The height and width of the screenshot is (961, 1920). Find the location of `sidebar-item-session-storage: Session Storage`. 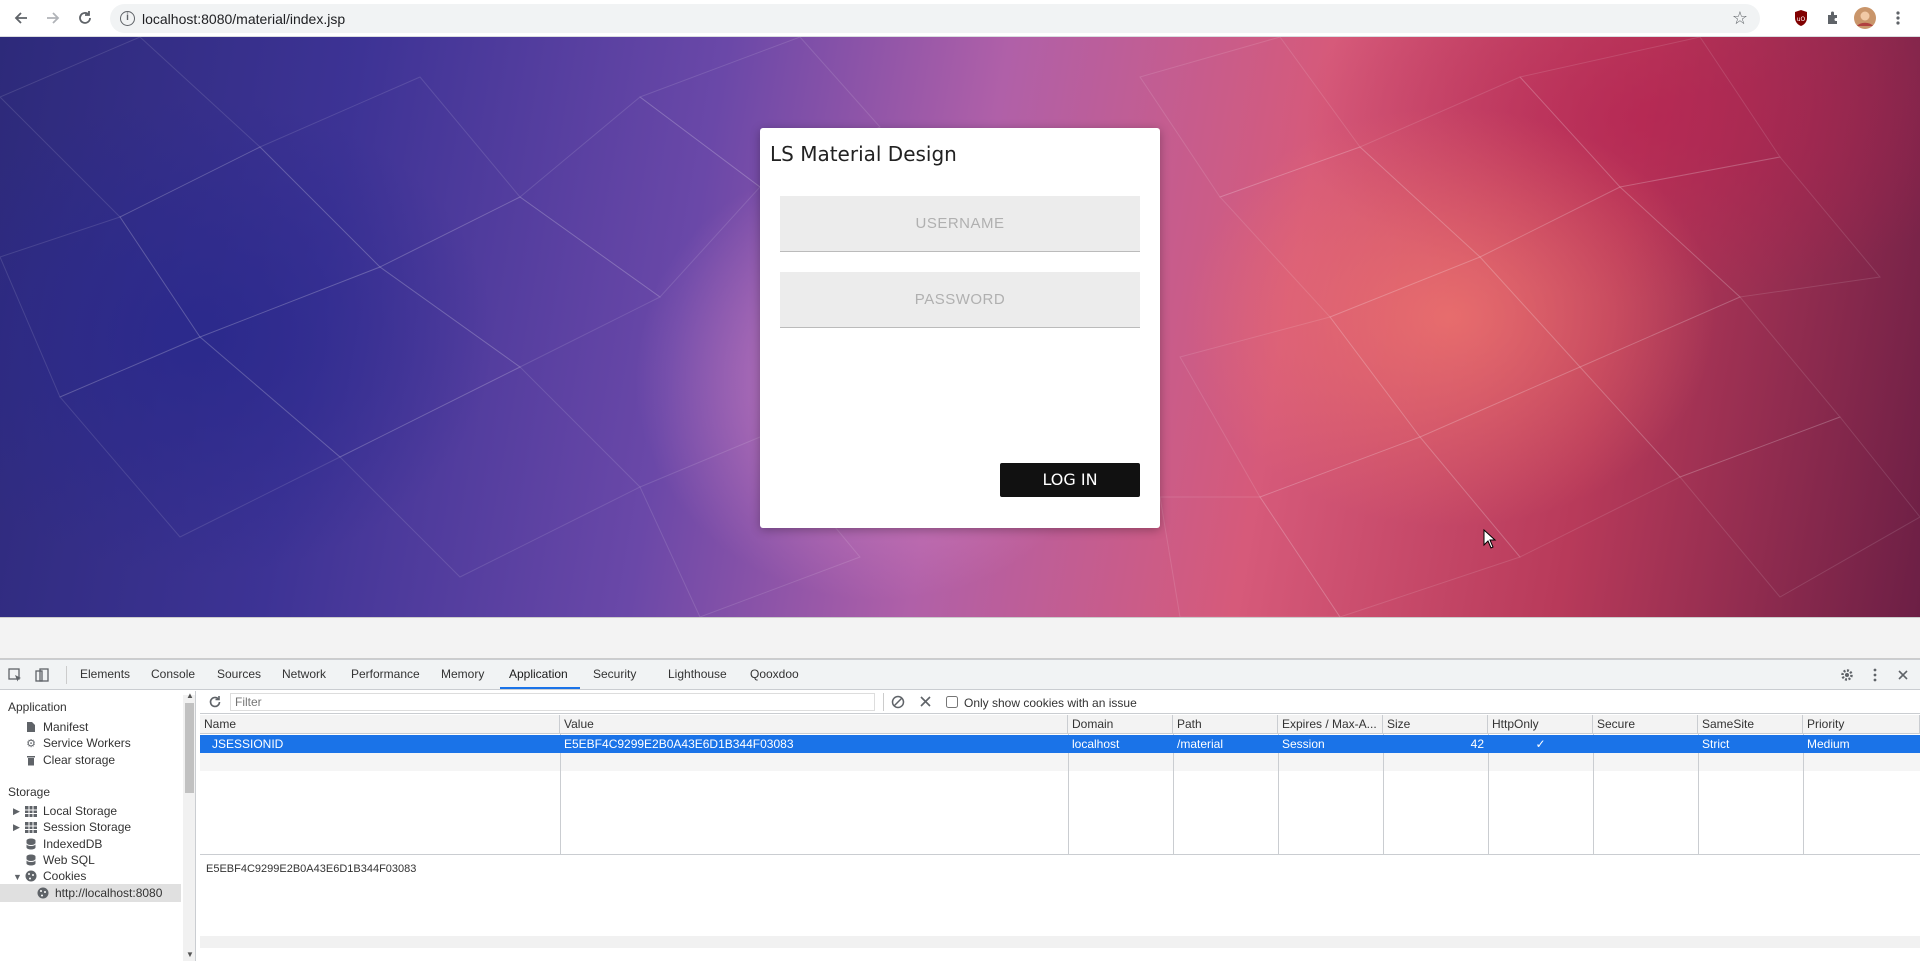

sidebar-item-session-storage: Session Storage is located at coordinates (78, 827).